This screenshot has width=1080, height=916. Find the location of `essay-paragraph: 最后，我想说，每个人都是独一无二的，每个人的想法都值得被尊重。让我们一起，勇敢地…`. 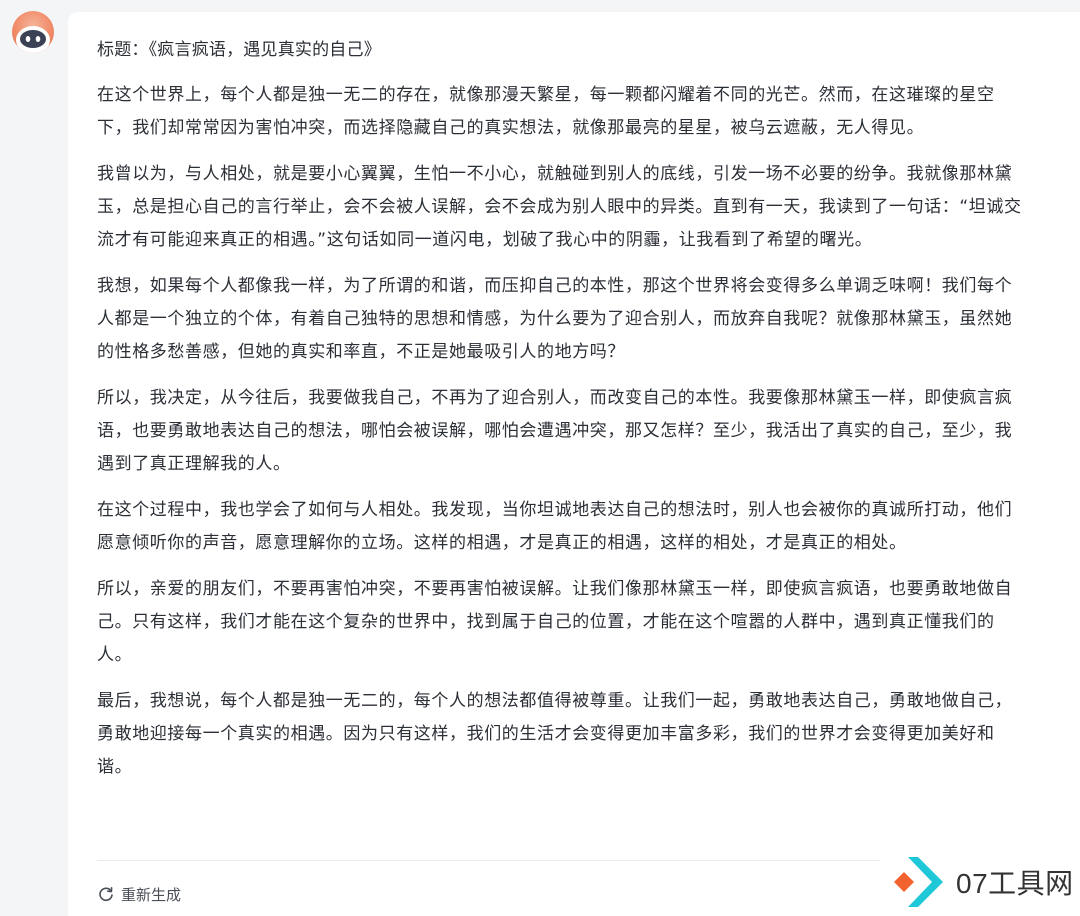

essay-paragraph: 最后，我想说，每个人都是独一无二的，每个人的想法都值得被尊重。让我们一起，勇敢地… is located at coordinates (562, 734).